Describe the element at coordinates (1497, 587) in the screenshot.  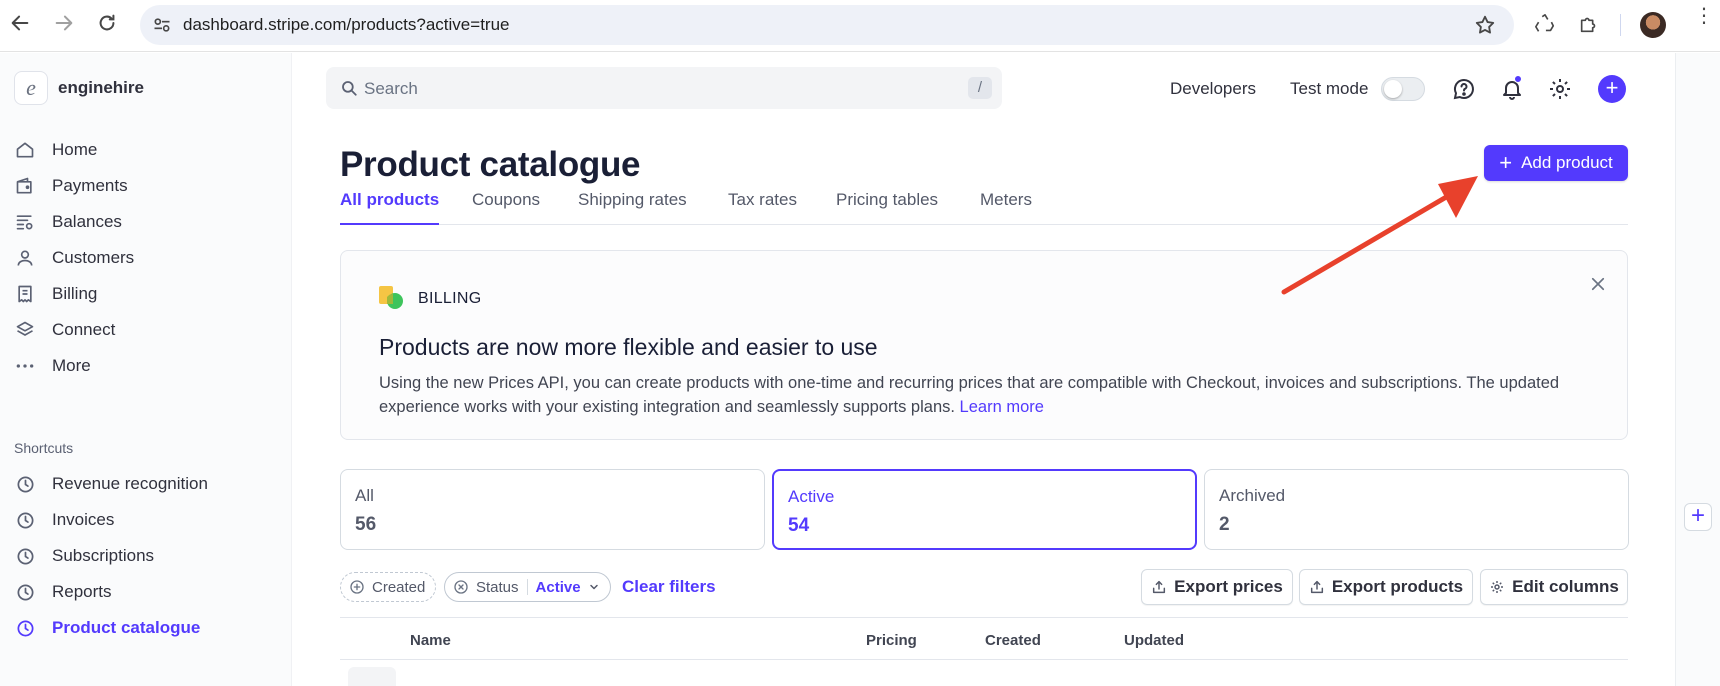
I see `gear-icon` at that location.